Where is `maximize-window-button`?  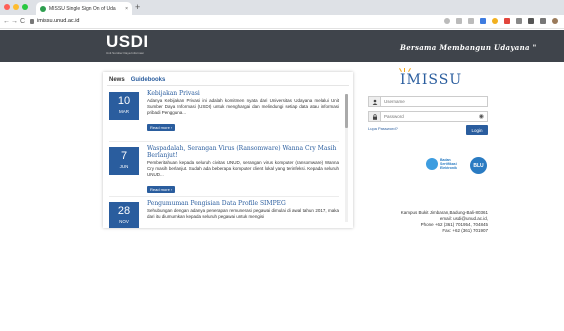 maximize-window-button is located at coordinates (25, 7).